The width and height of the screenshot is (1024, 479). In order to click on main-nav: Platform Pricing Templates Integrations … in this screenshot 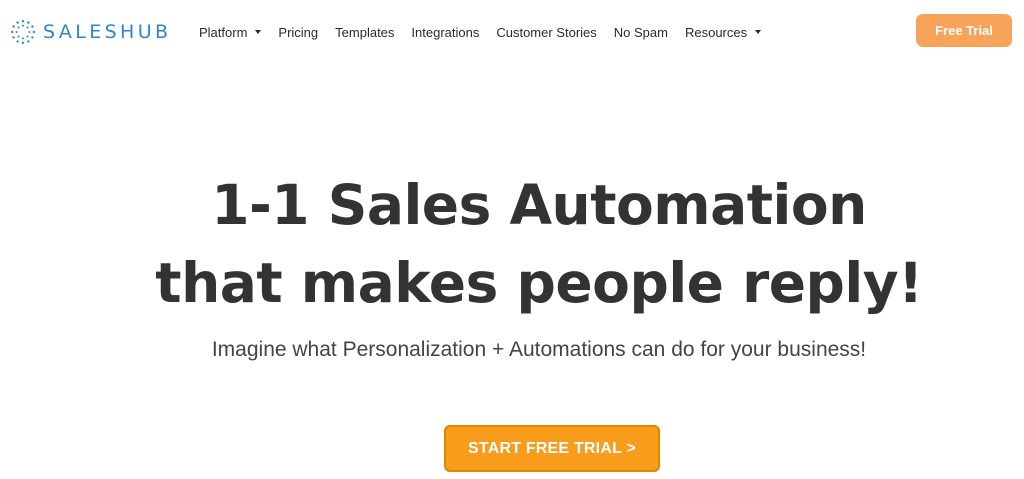, I will do `click(480, 32)`.